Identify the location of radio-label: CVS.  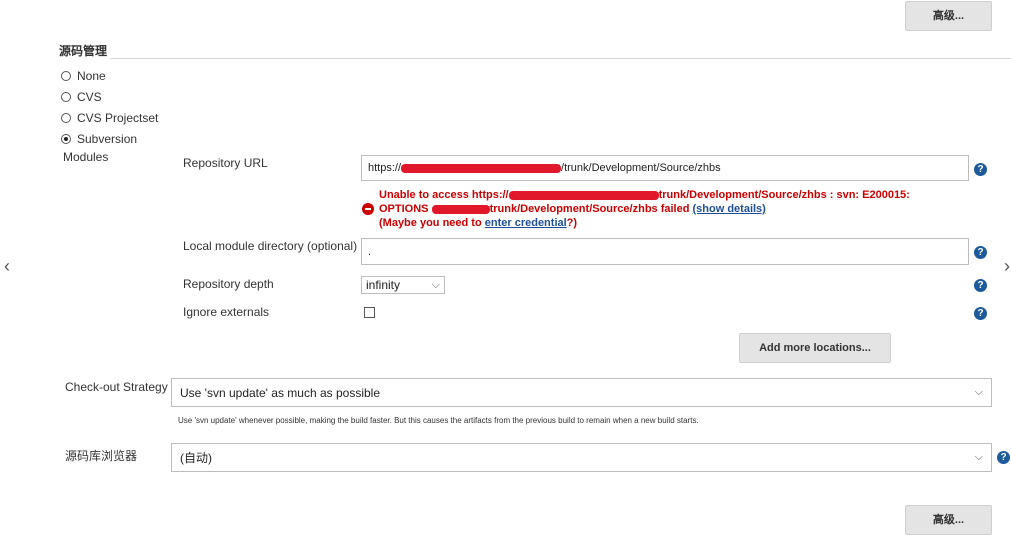
(89, 97).